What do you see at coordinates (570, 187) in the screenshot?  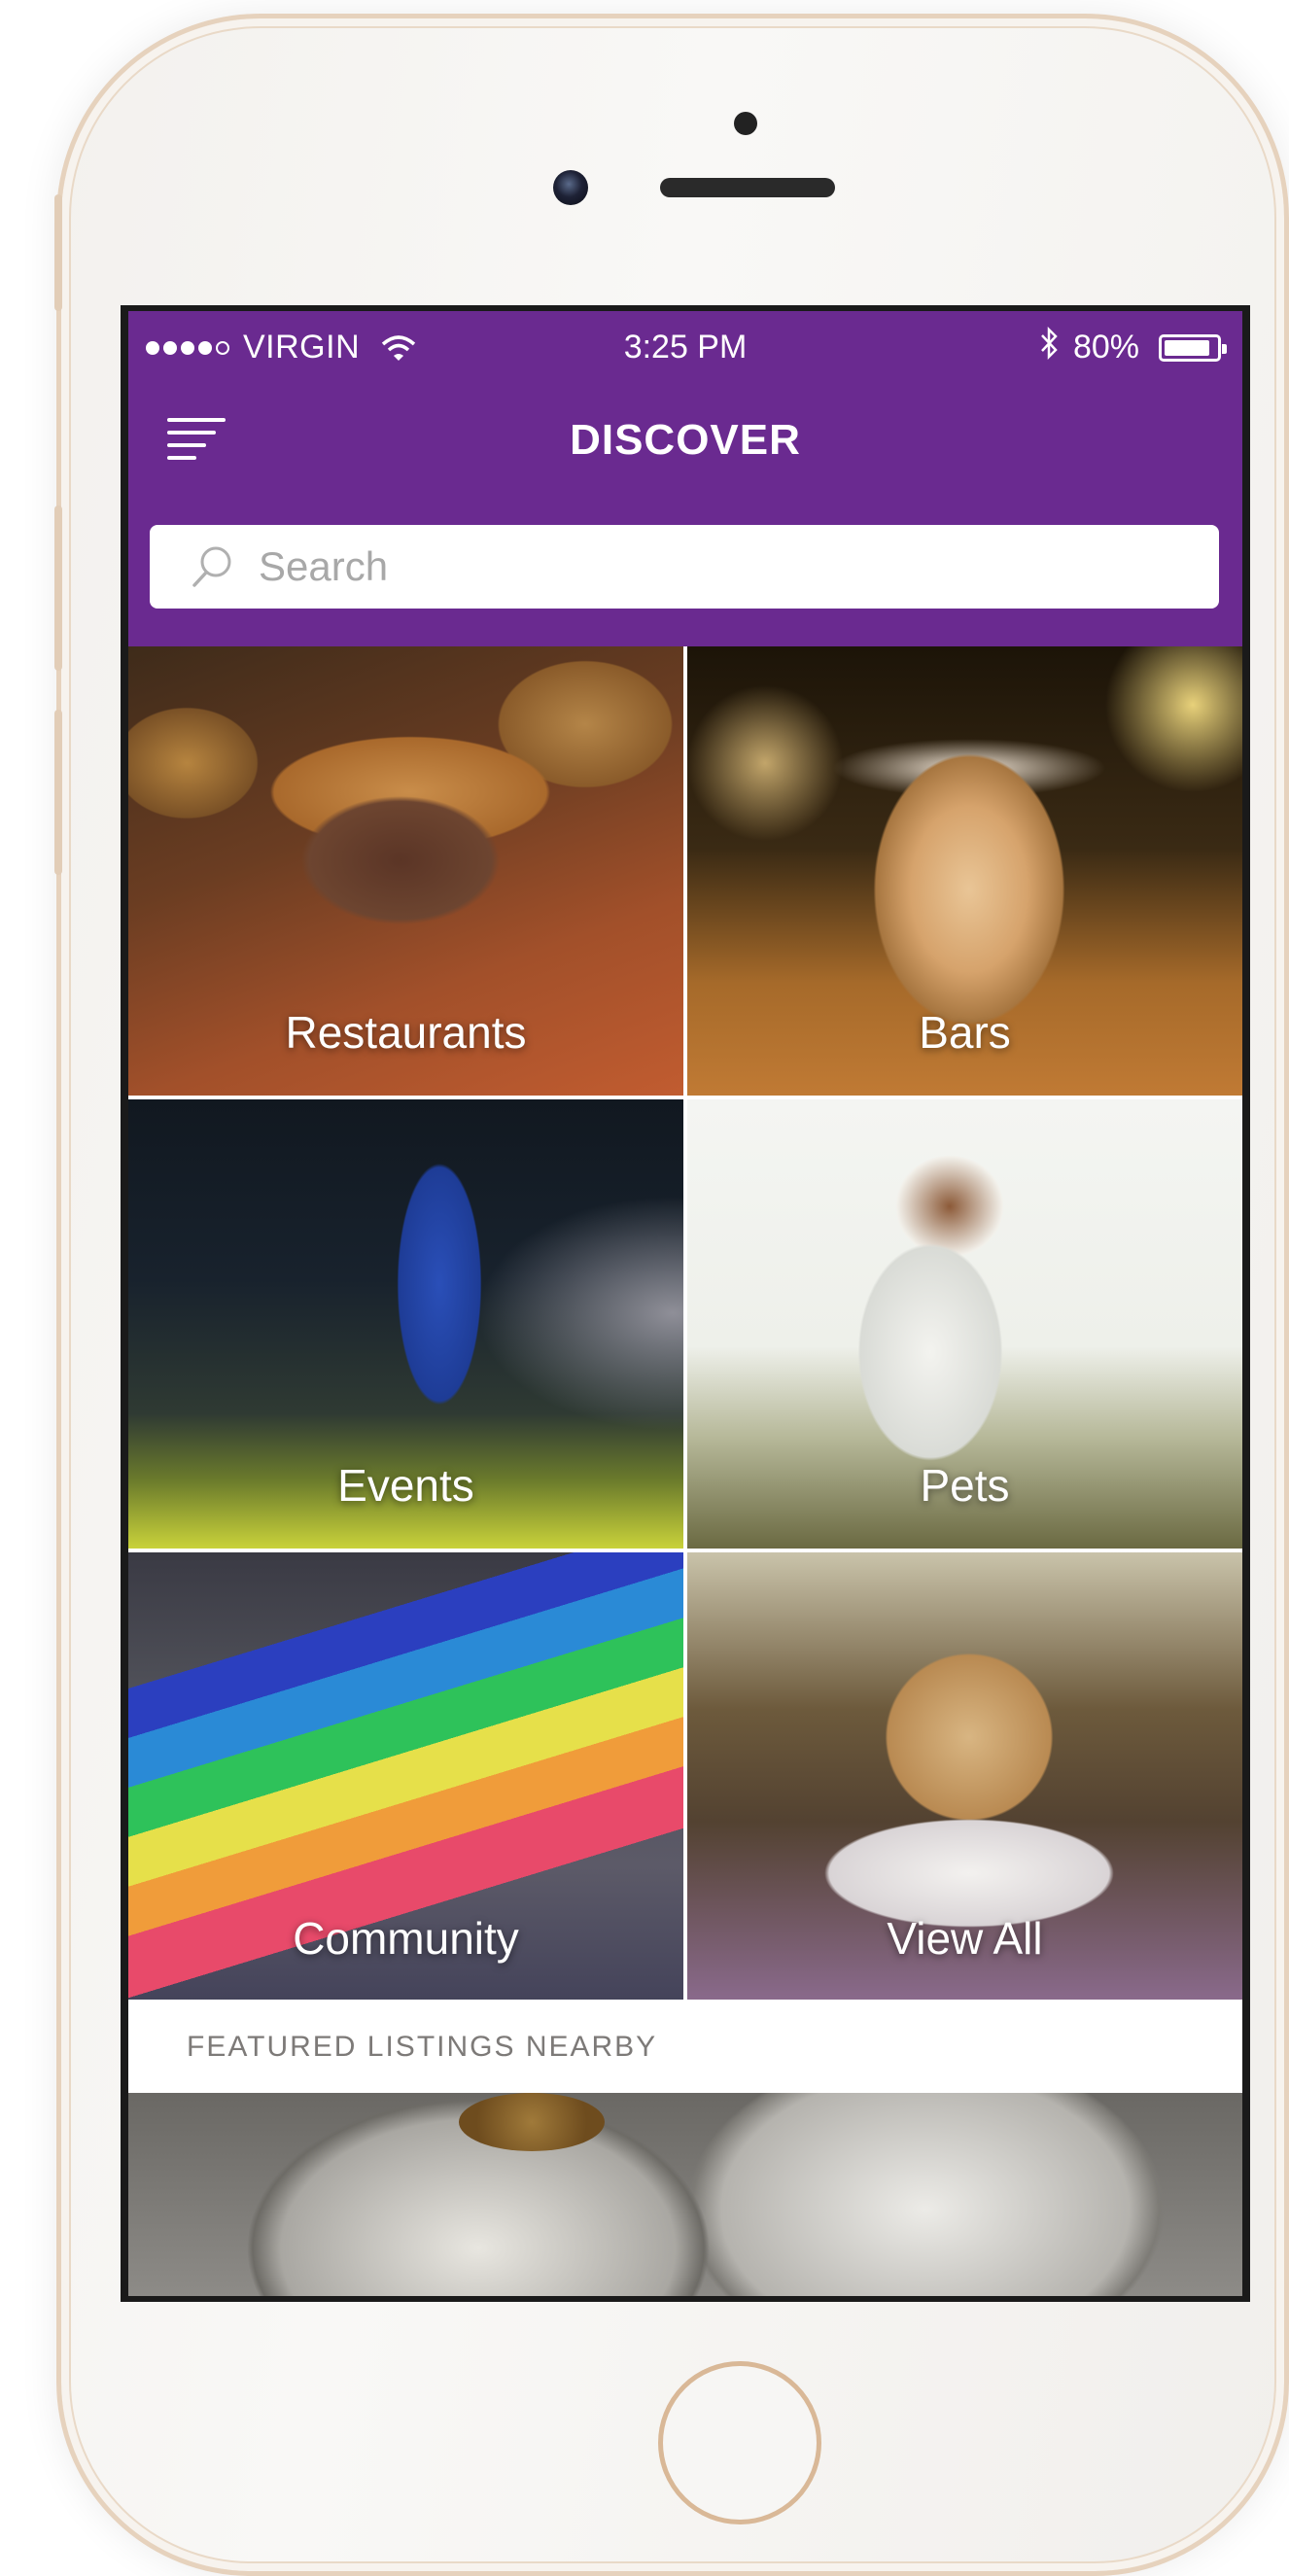 I see `front-camera` at bounding box center [570, 187].